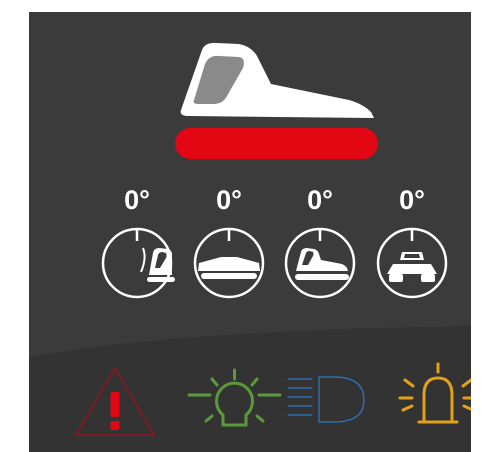 The width and height of the screenshot is (487, 452). Describe the element at coordinates (229, 200) in the screenshot. I see `angle-readout-roll: 0°` at that location.